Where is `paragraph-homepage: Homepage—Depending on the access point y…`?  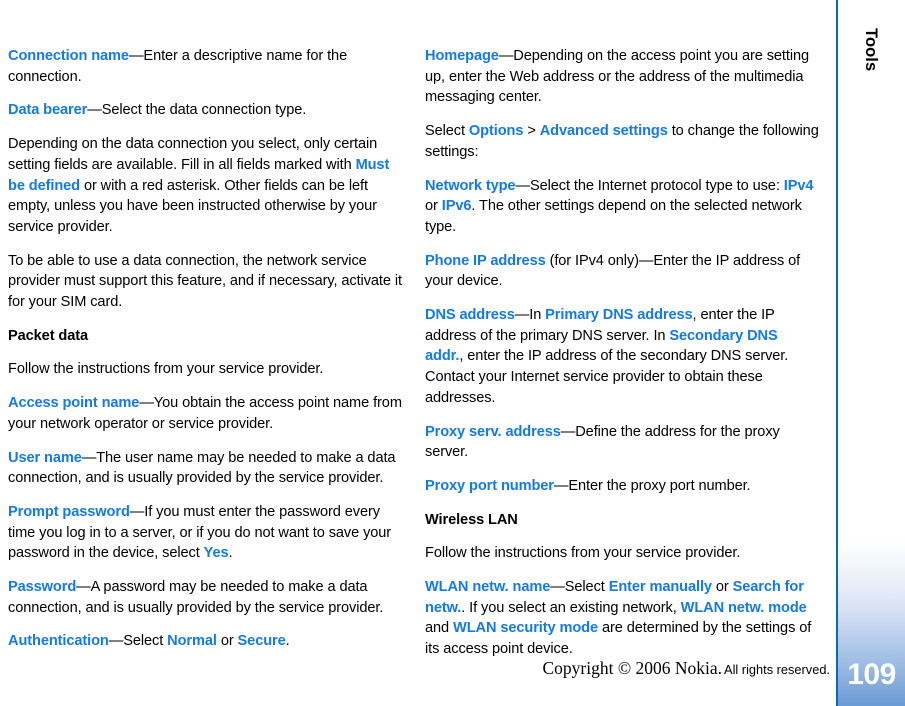 paragraph-homepage: Homepage—Depending on the access point y… is located at coordinates (617, 77).